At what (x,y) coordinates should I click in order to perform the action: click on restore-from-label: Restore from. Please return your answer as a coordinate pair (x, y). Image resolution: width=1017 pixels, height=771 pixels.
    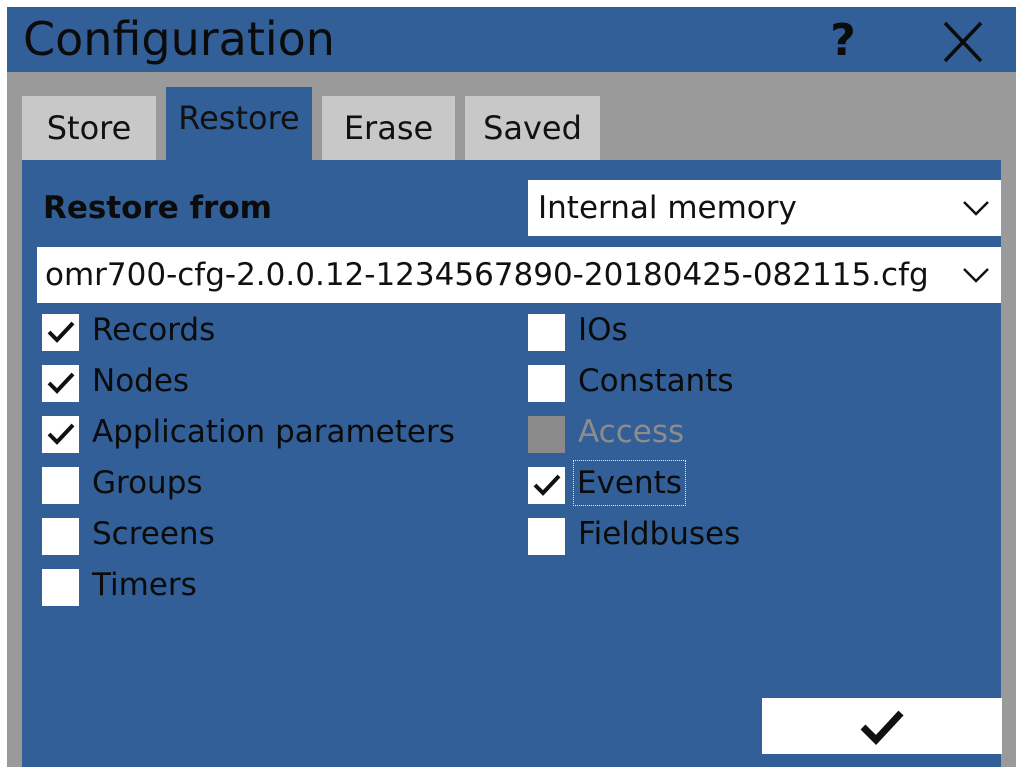
    Looking at the image, I should click on (157, 208).